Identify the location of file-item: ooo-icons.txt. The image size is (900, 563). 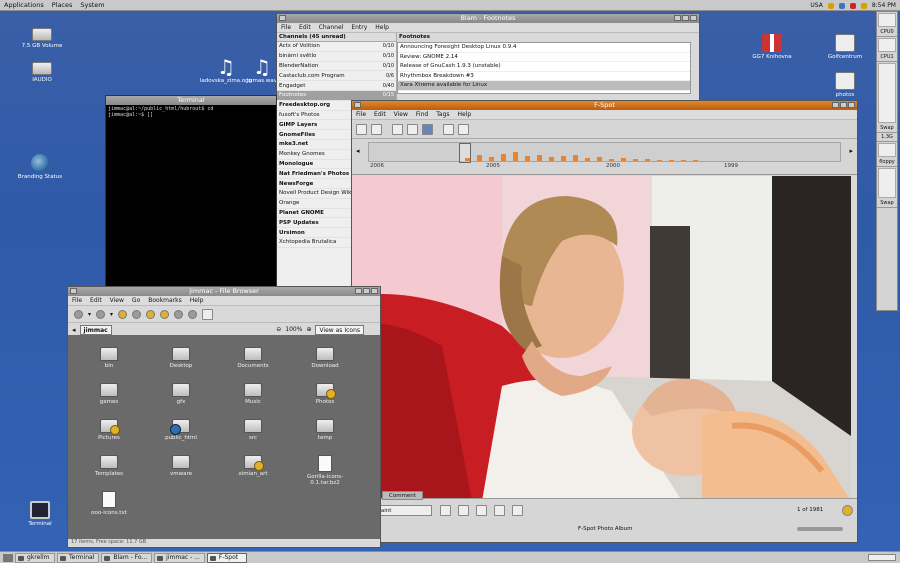
(109, 503).